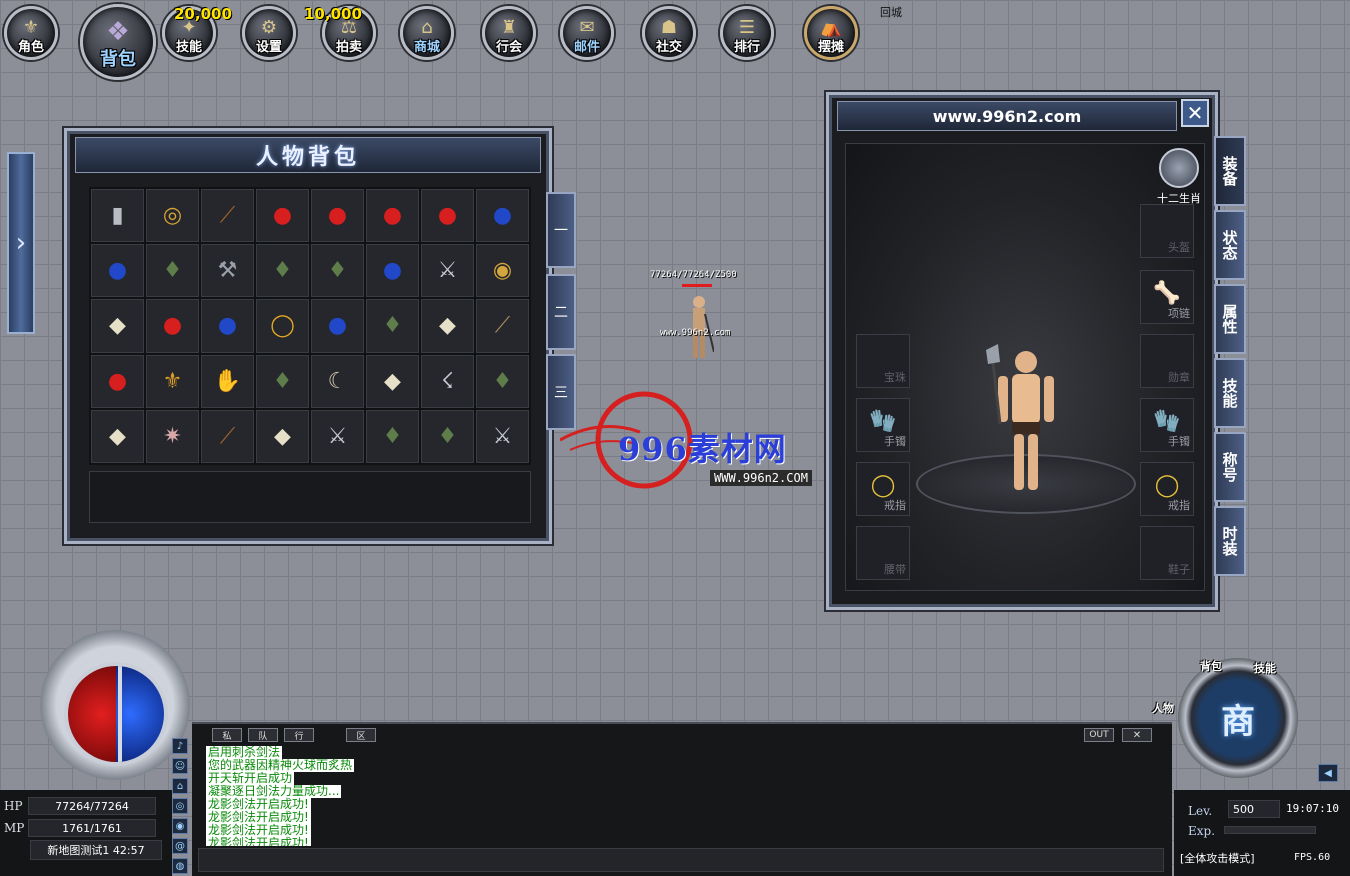 This screenshot has width=1350, height=876. I want to click on chat-tool-area: 区, so click(361, 735).